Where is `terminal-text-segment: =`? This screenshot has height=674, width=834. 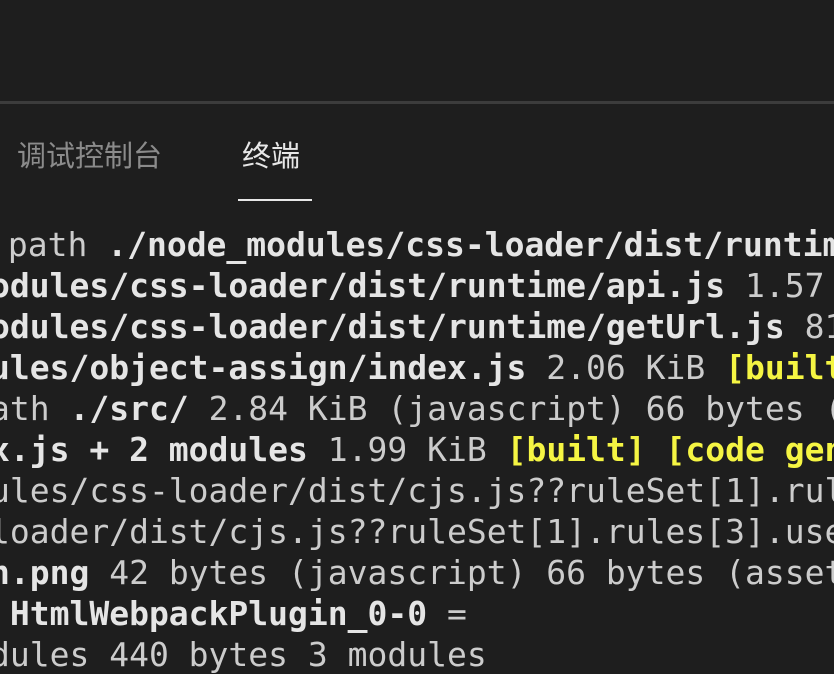 terminal-text-segment: = is located at coordinates (447, 613).